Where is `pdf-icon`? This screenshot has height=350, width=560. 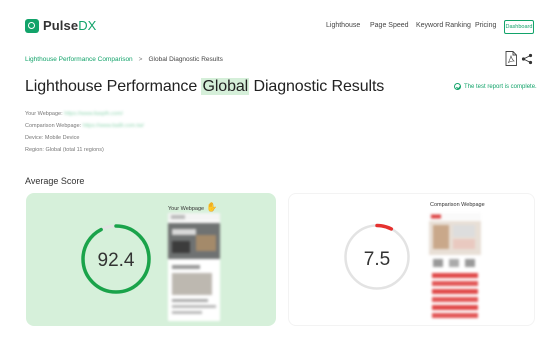 pdf-icon is located at coordinates (511, 58).